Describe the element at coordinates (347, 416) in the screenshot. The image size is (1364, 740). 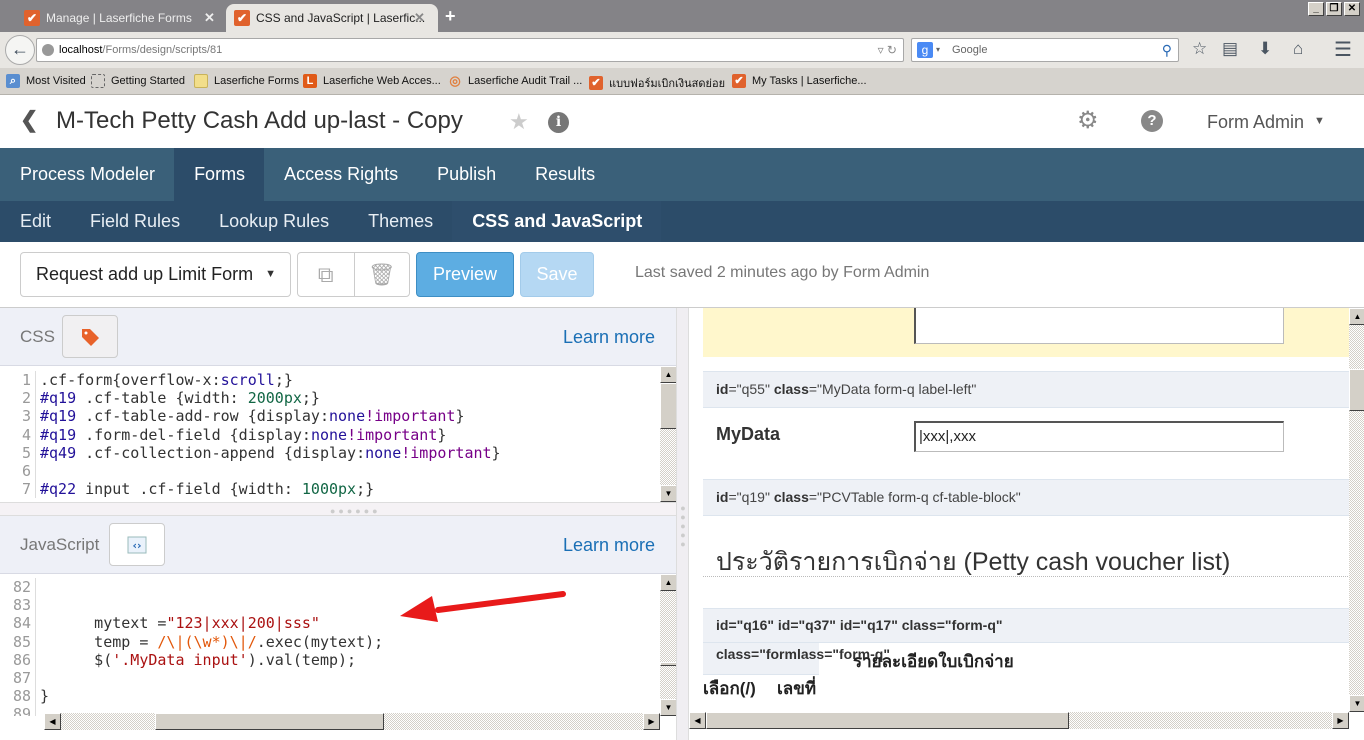
I see `code-token: none` at that location.